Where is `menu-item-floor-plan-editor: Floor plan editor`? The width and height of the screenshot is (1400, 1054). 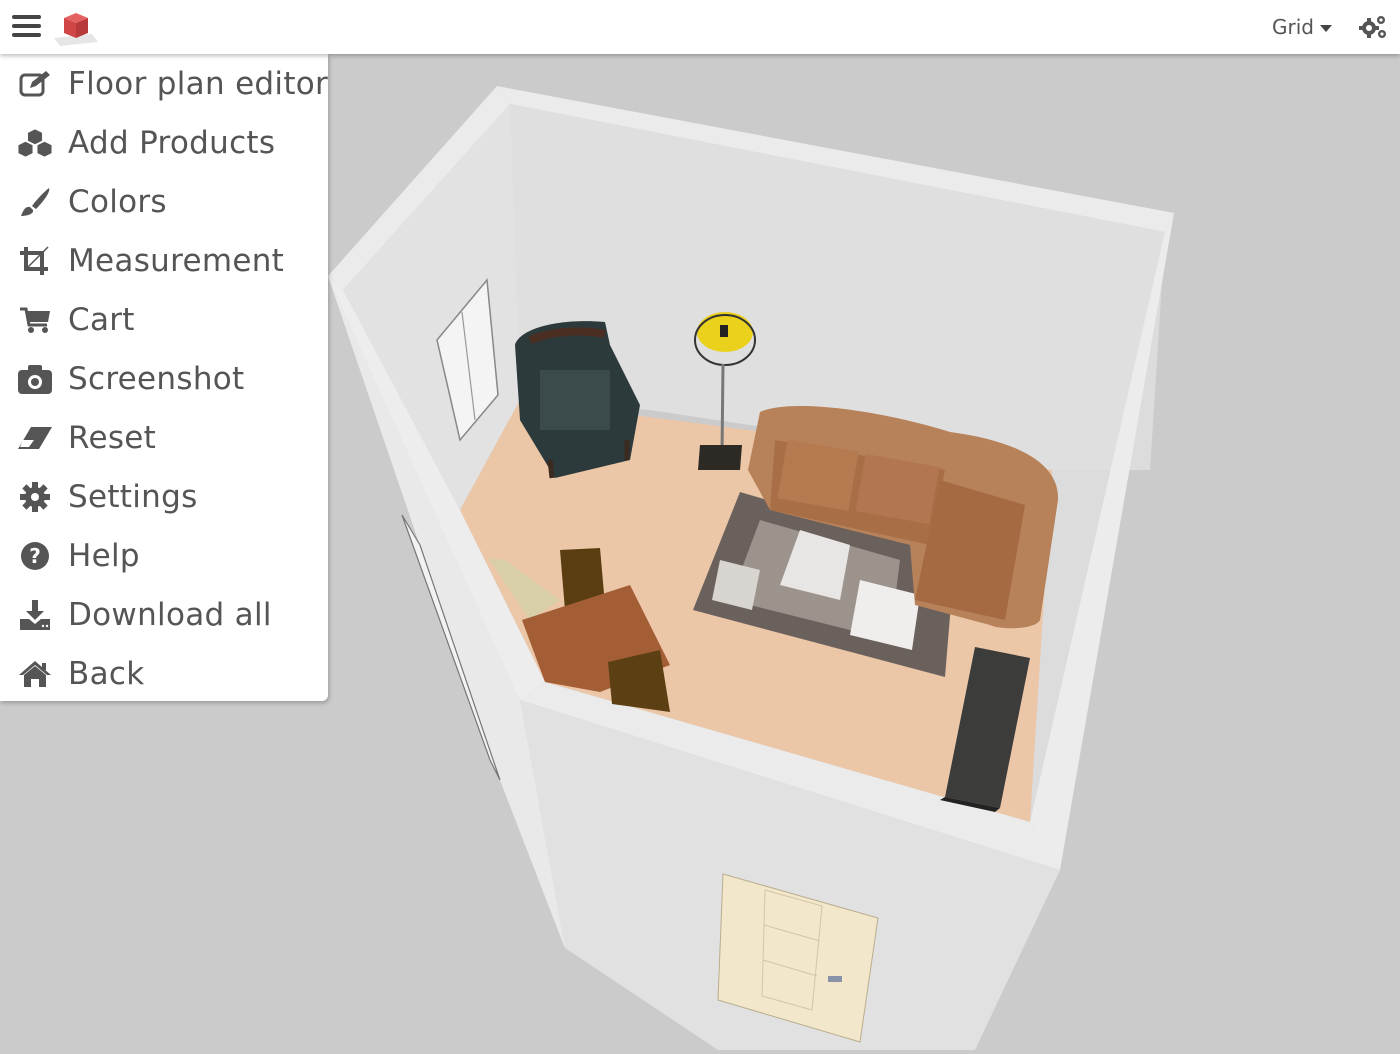 menu-item-floor-plan-editor: Floor plan editor is located at coordinates (164, 84).